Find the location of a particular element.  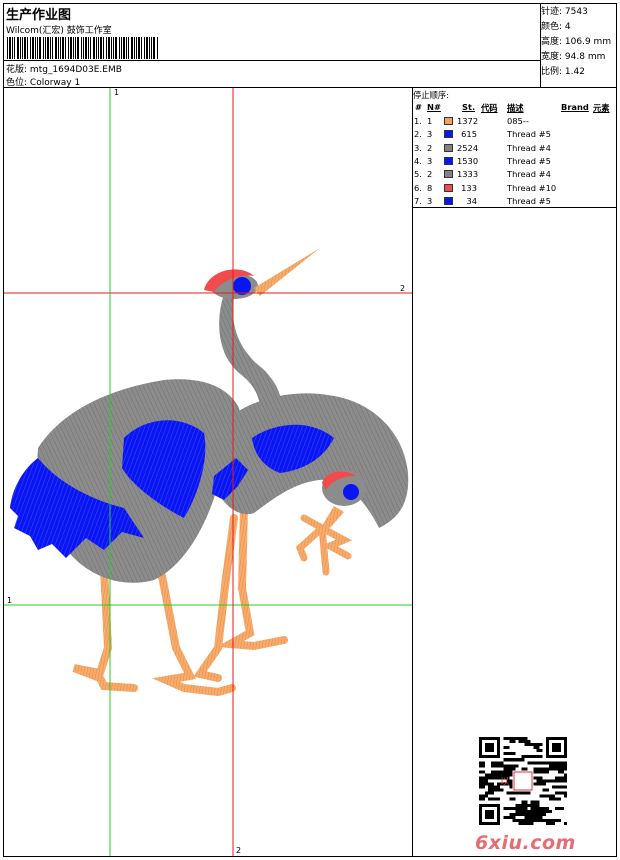

row-num: 7. is located at coordinates (418, 200).